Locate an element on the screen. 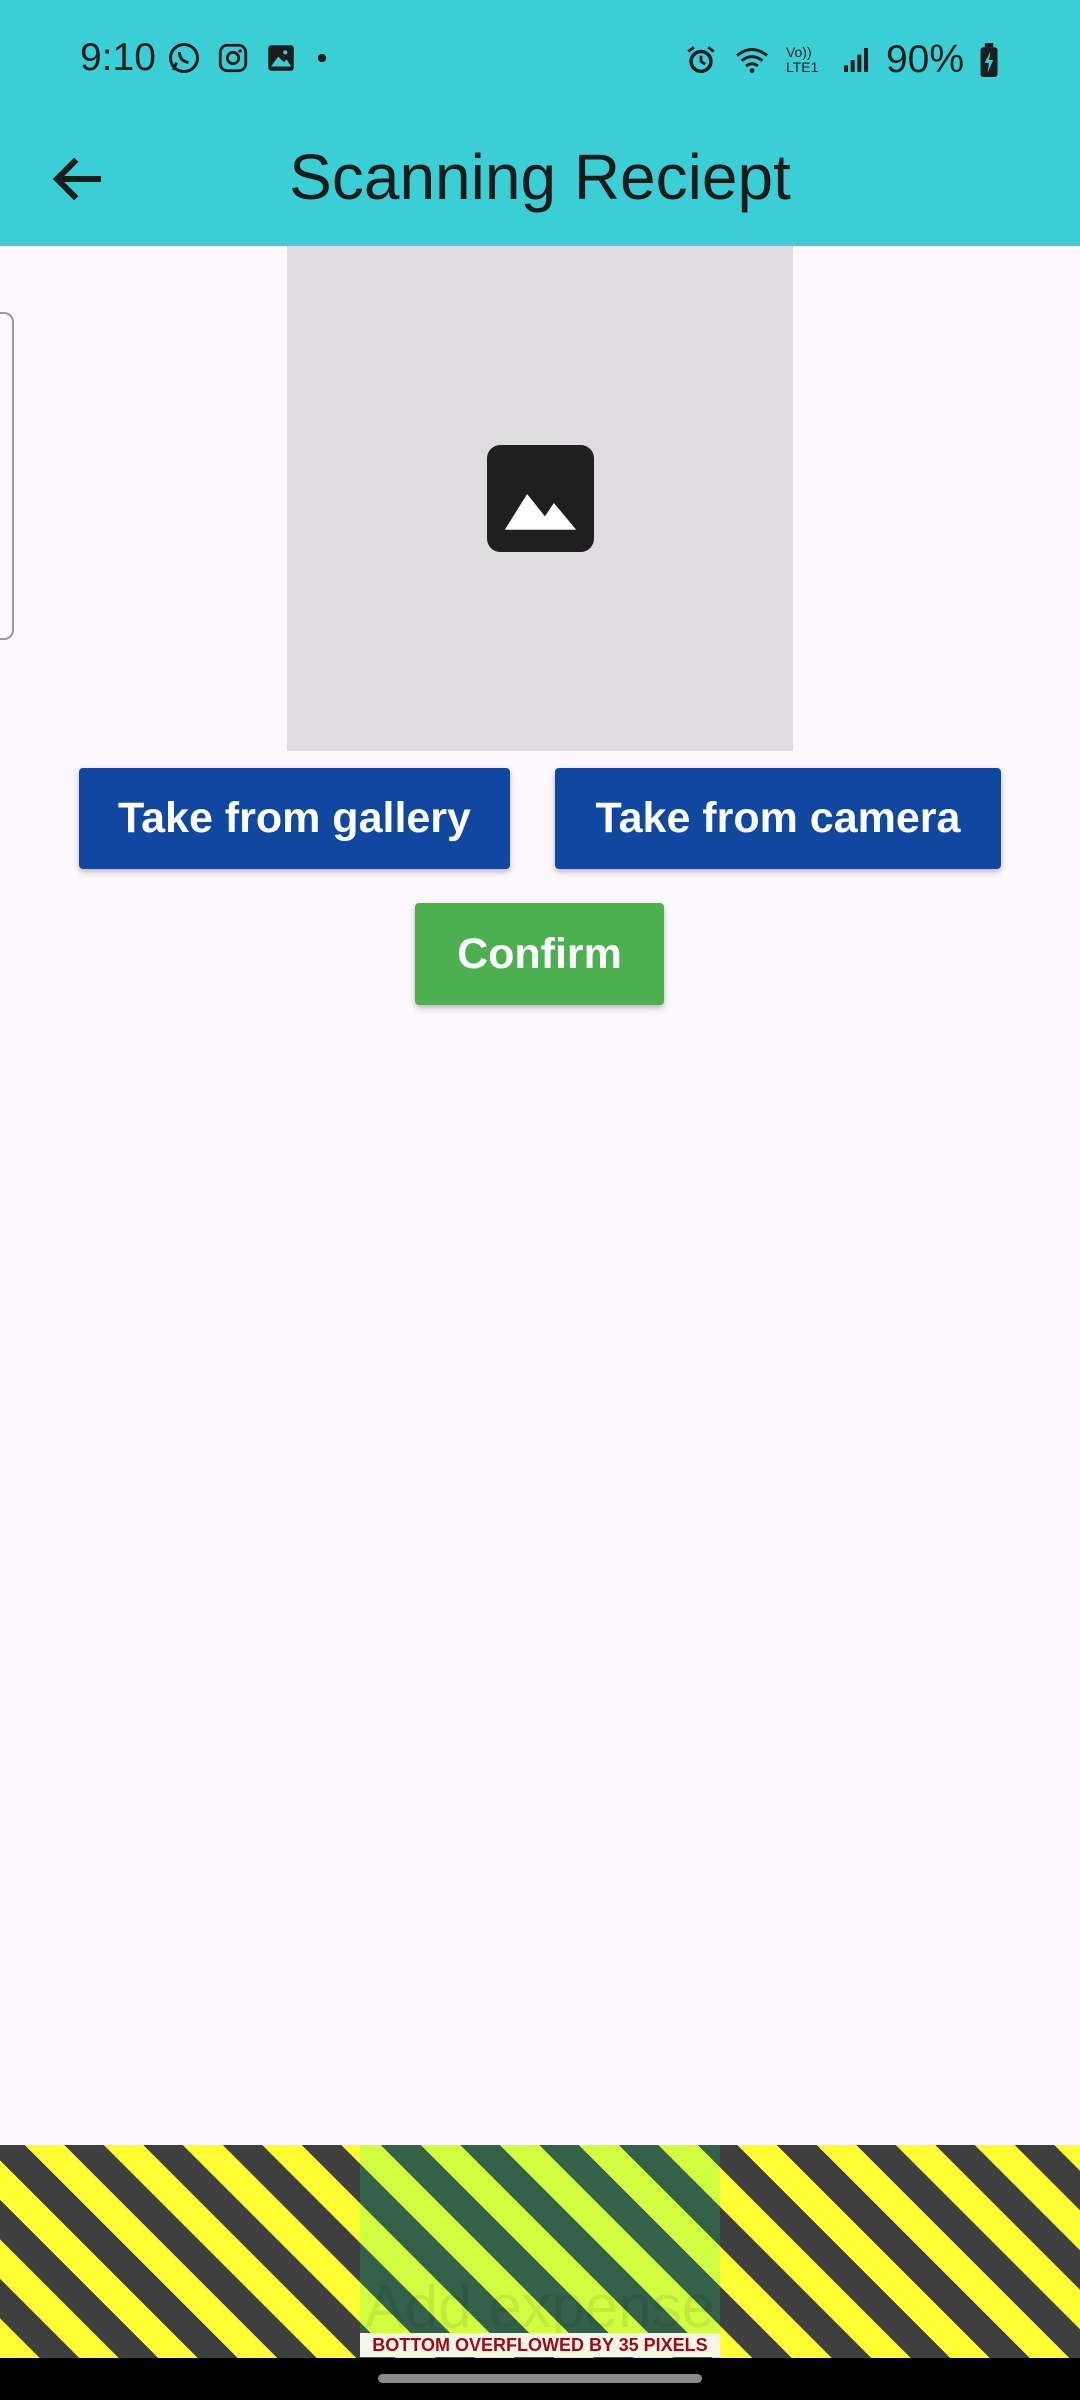 This screenshot has height=2400, width=1080. signal-icon is located at coordinates (855, 60).